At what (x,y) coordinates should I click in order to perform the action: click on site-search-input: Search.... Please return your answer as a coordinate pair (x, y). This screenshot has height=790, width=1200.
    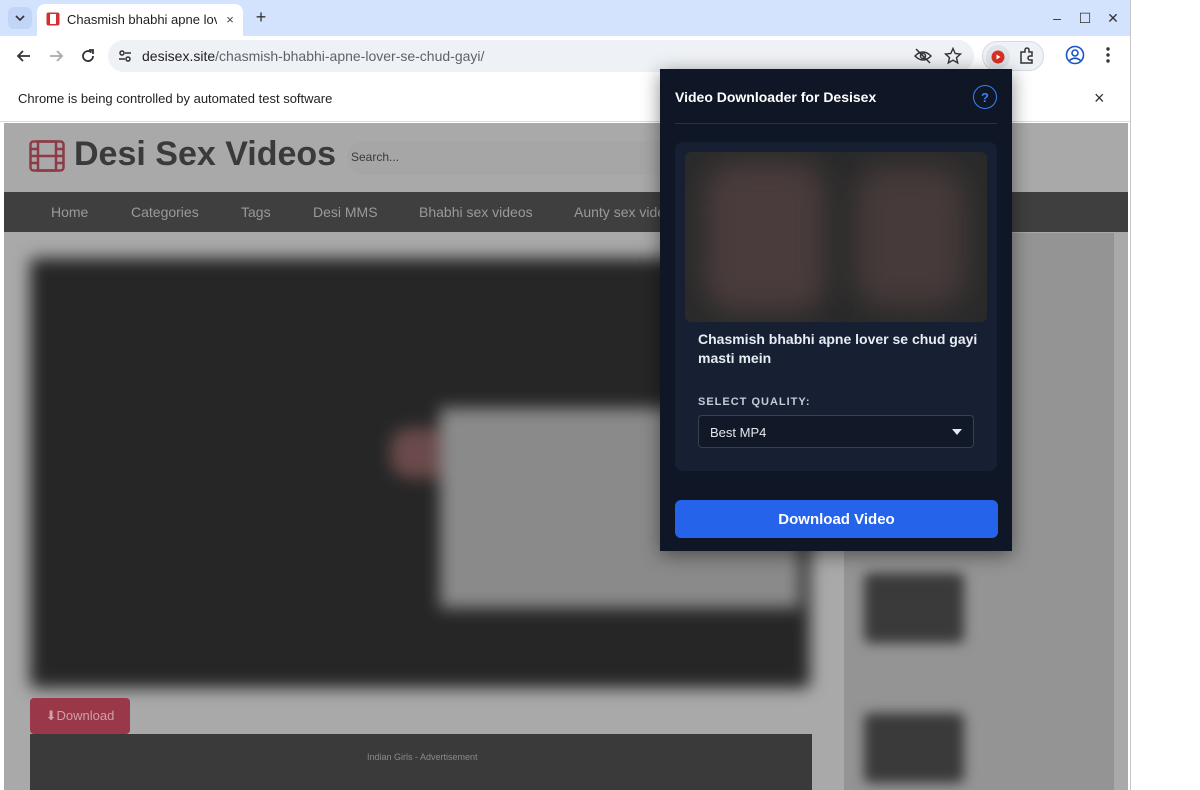
    Looking at the image, I should click on (527, 158).